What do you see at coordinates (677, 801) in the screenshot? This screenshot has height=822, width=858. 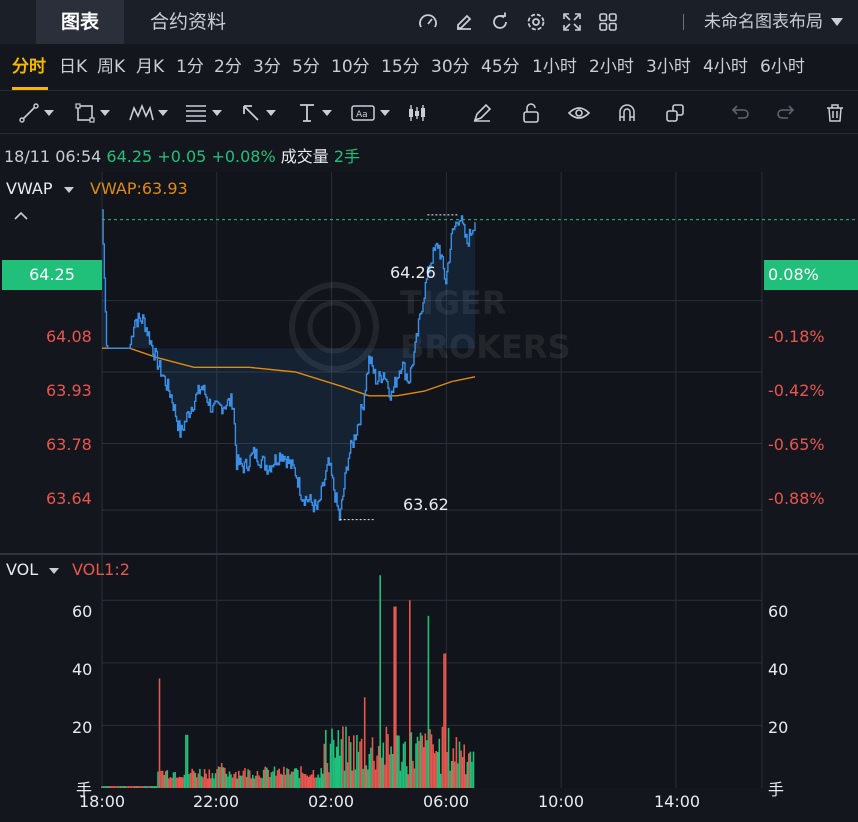 I see `time-tick-6: 14:00` at bounding box center [677, 801].